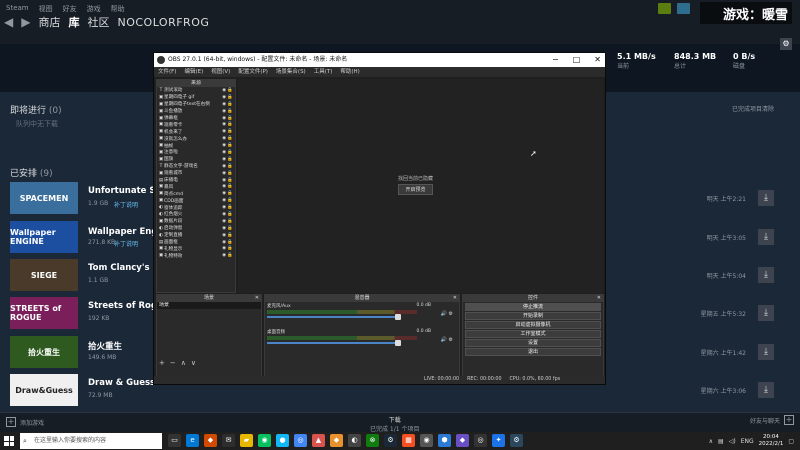 The image size is (800, 450). I want to click on nav-library: 库, so click(73, 22).